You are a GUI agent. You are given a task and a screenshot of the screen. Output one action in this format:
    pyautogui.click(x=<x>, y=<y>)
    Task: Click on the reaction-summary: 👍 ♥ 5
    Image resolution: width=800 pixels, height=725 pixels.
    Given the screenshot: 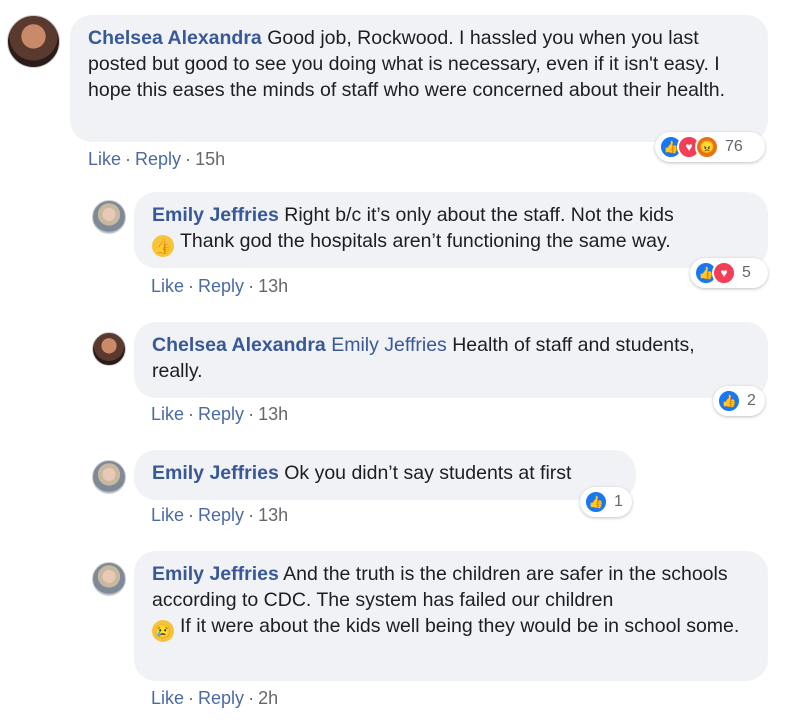 What is the action you would take?
    pyautogui.click(x=729, y=273)
    